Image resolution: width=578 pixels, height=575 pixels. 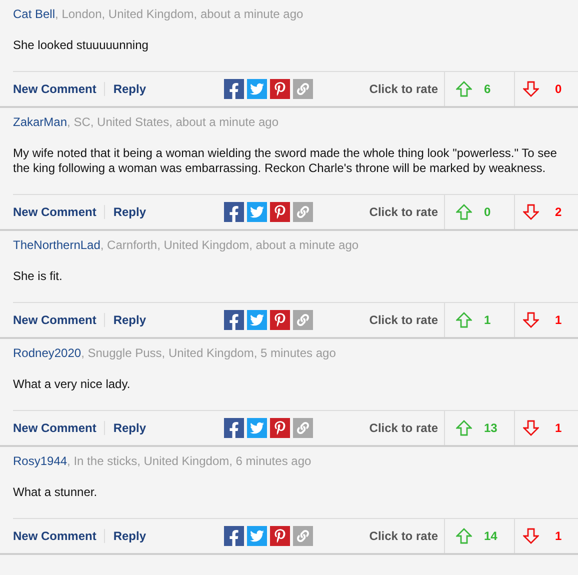 I want to click on author-name: Rodney2020, so click(x=47, y=353).